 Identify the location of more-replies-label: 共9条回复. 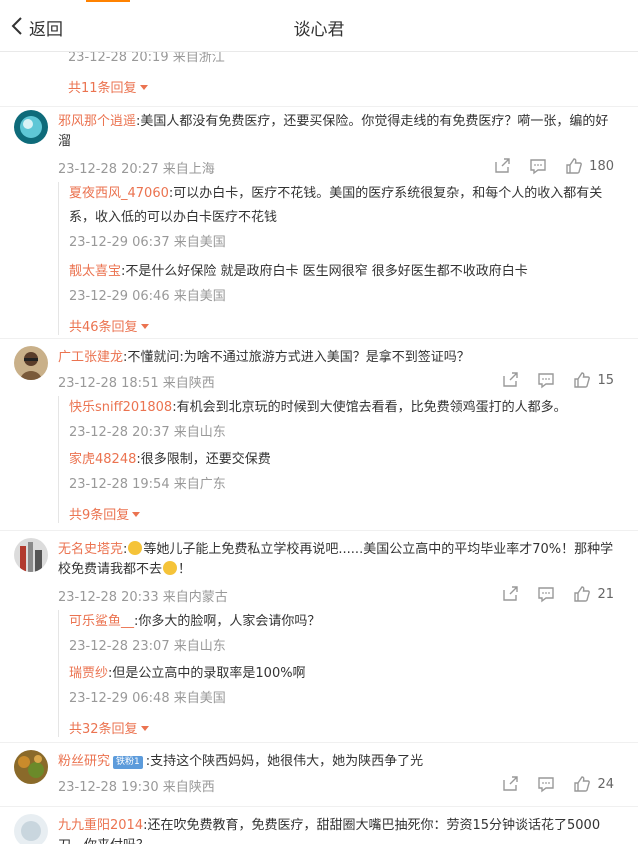
(99, 515).